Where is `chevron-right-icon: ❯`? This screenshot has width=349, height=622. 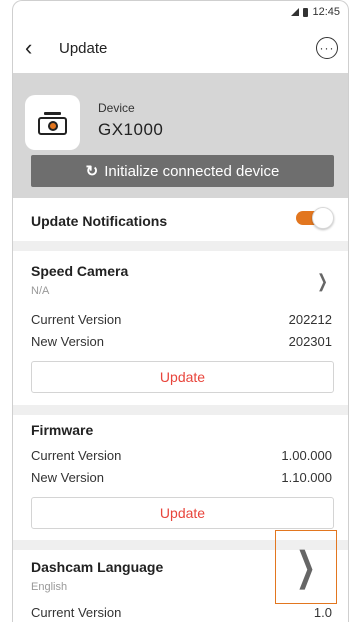 chevron-right-icon: ❯ is located at coordinates (306, 567).